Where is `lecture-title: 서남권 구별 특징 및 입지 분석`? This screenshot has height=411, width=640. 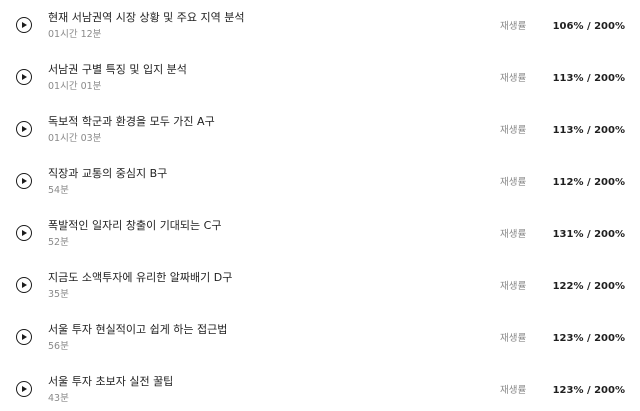
lecture-title: 서남권 구별 특징 및 입지 분석 is located at coordinates (117, 69).